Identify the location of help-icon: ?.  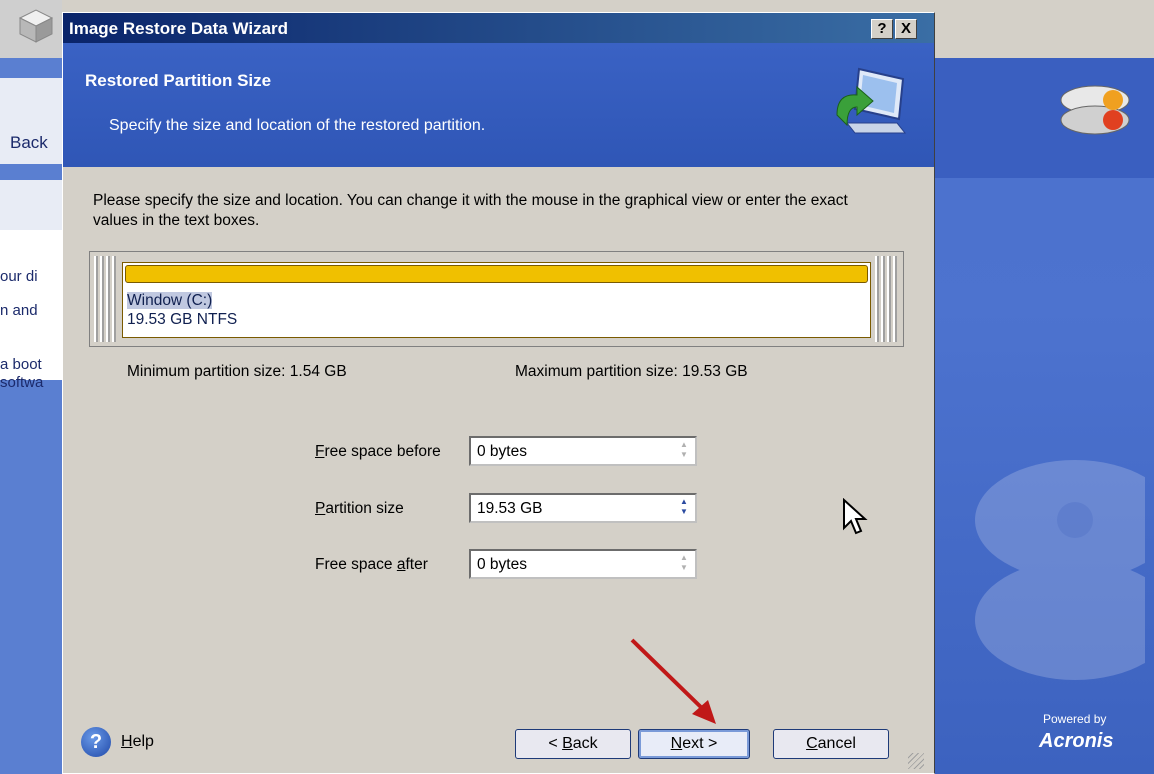
(96, 742).